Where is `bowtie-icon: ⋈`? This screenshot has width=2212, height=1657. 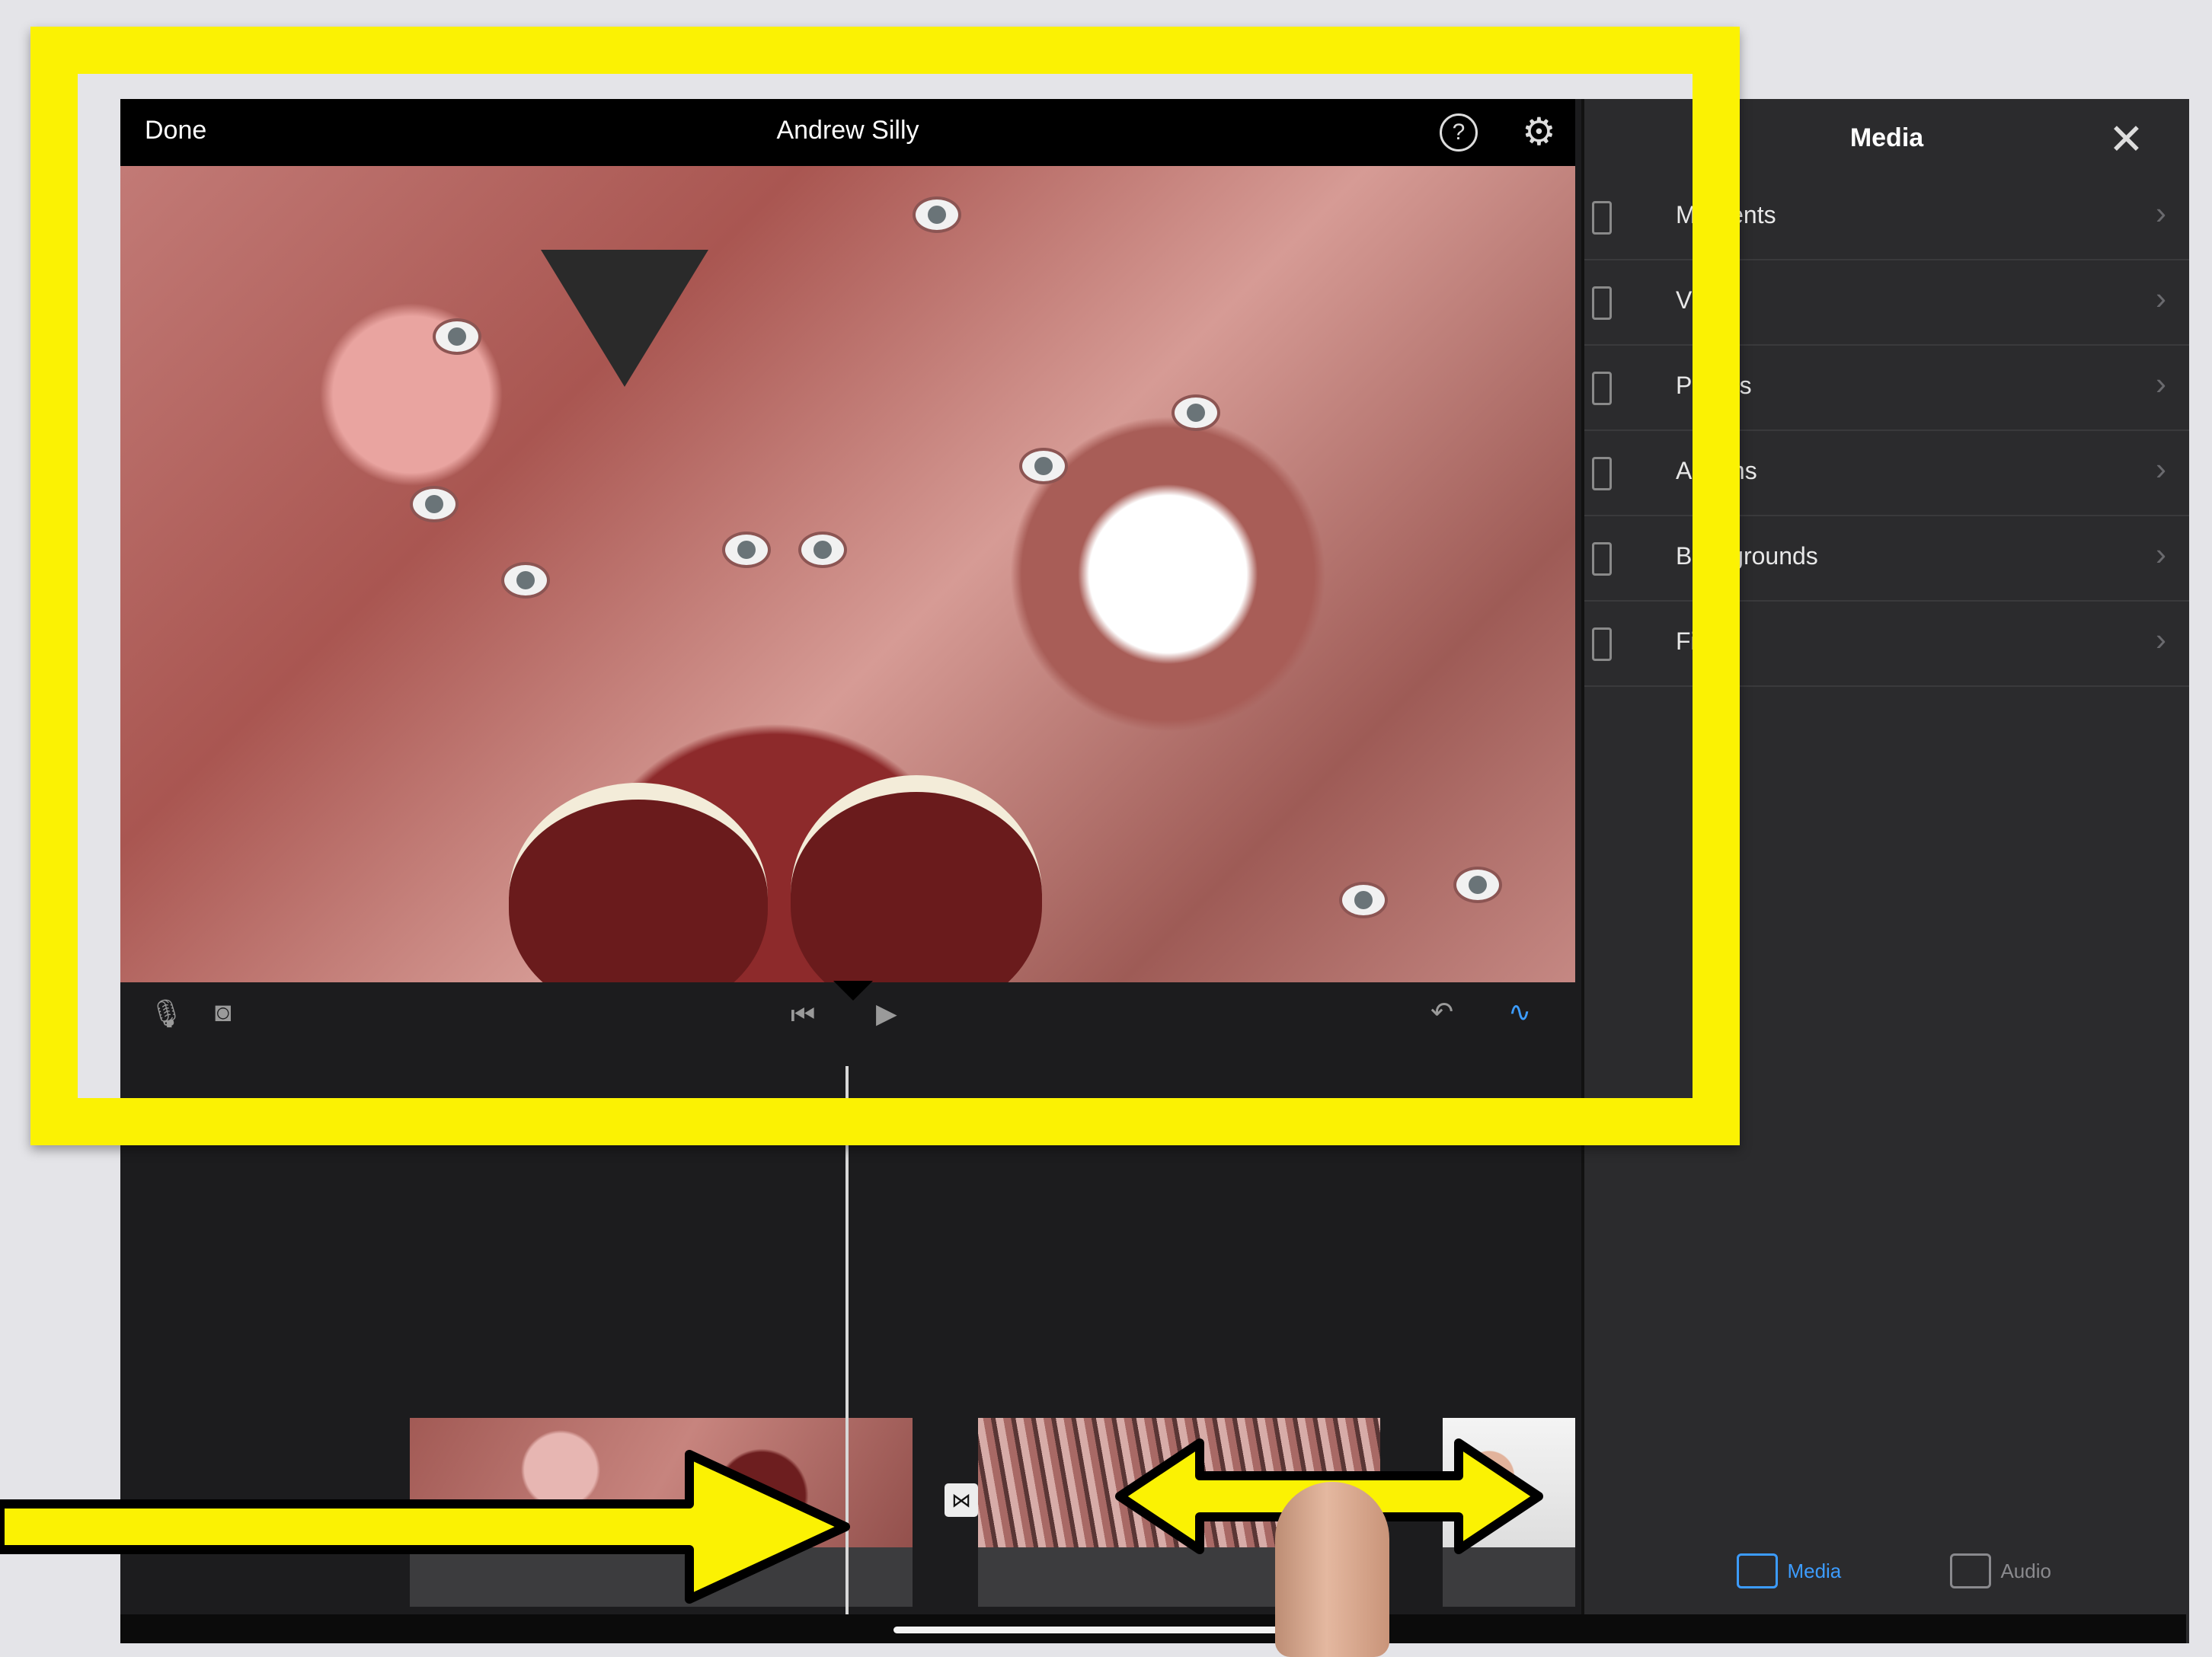
bowtie-icon: ⋈ is located at coordinates (962, 1500).